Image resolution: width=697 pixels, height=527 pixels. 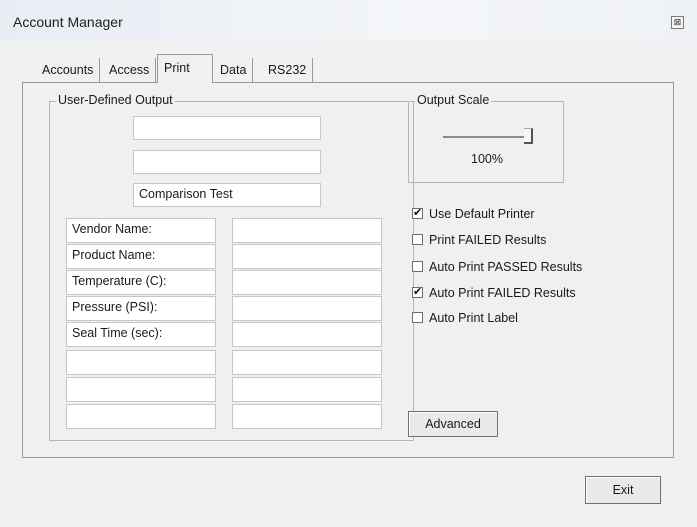 What do you see at coordinates (417, 239) in the screenshot?
I see `print-failed-results-checkbox` at bounding box center [417, 239].